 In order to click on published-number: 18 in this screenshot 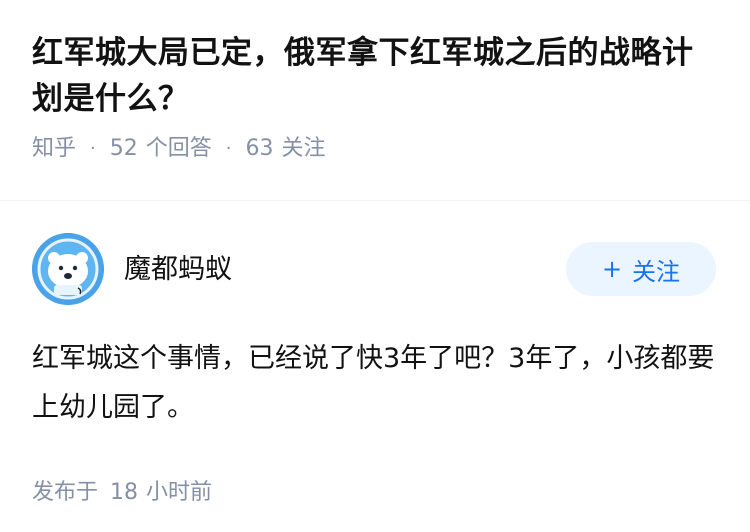, I will do `click(124, 492)`.